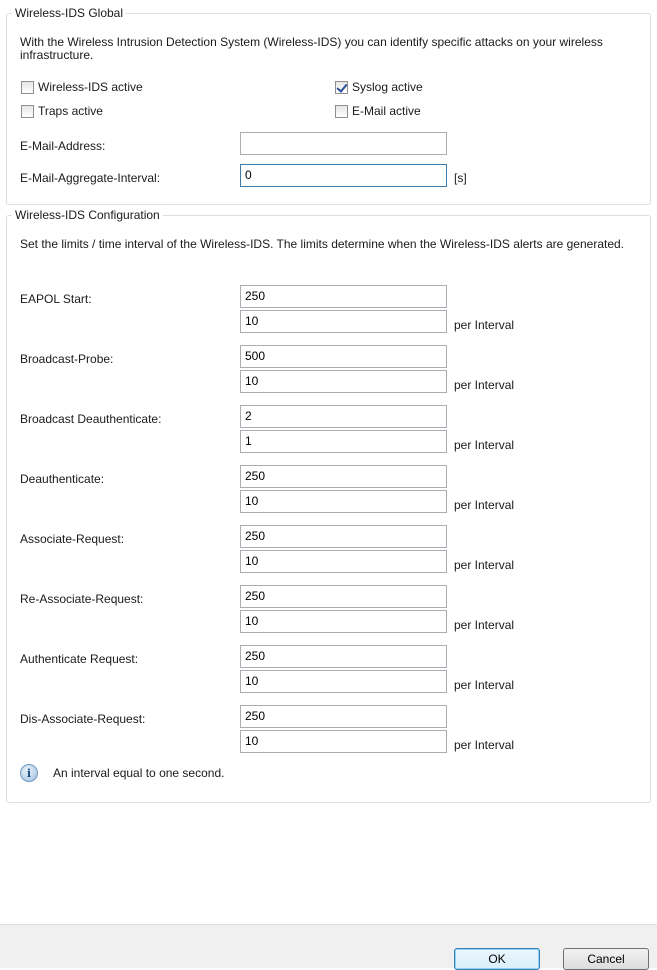 The image size is (657, 970). Describe the element at coordinates (90, 87) in the screenshot. I see `wids-active-label: Wireless-IDS active` at that location.